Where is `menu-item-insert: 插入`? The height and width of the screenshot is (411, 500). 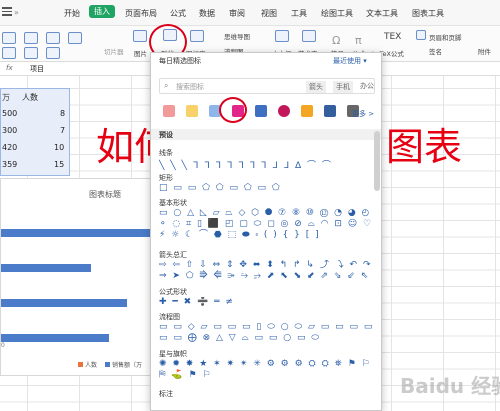 menu-item-insert: 插入 is located at coordinates (102, 11).